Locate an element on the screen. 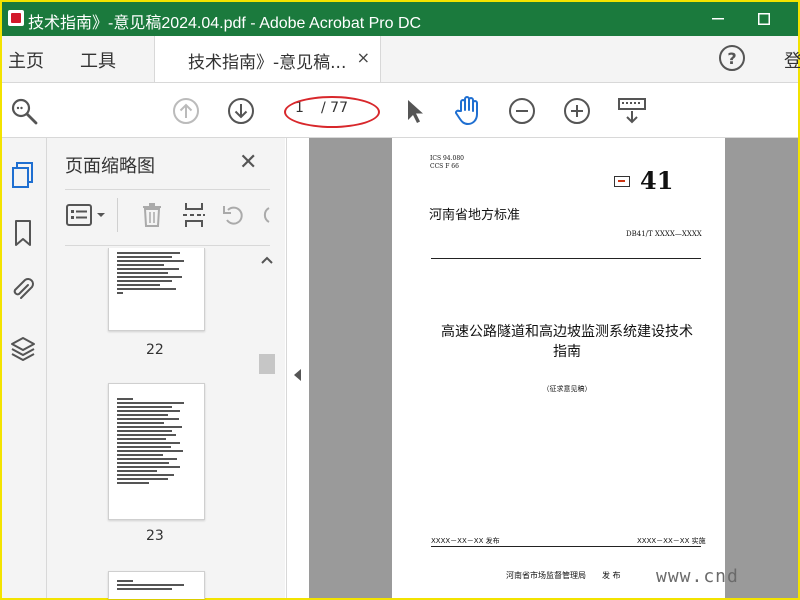 The height and width of the screenshot is (600, 800). main-toolbar: 1 / 77 is located at coordinates (400, 110).